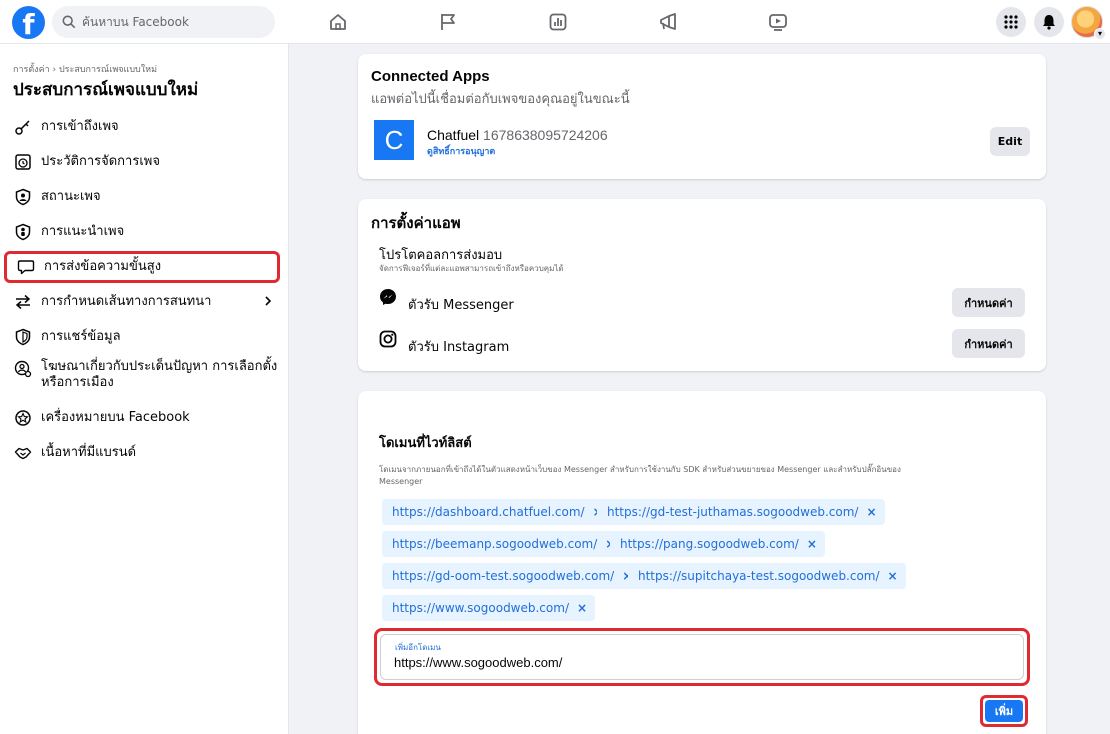  I want to click on app-settings-title: การตั้งค่าแอพ, so click(416, 223).